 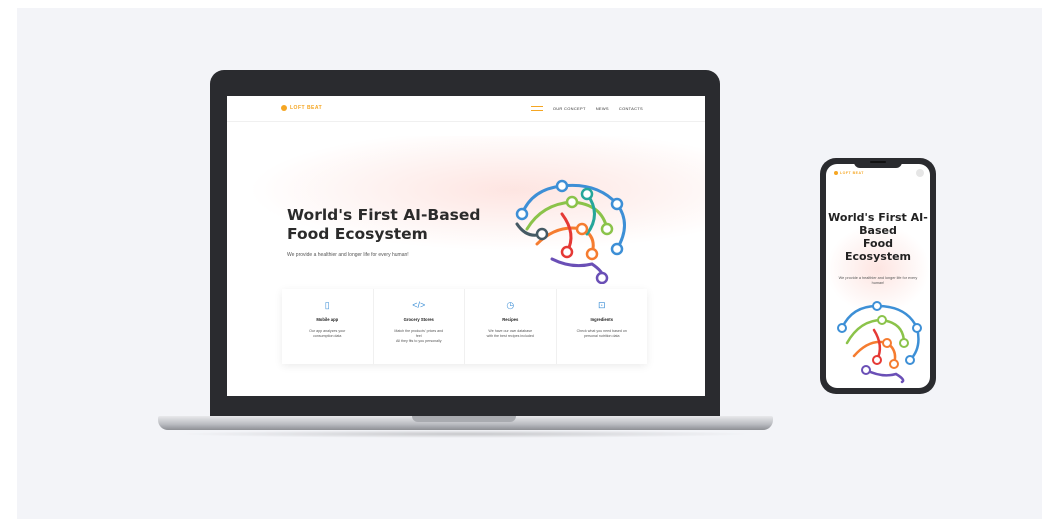 What do you see at coordinates (569, 108) in the screenshot?
I see `nav-item-our-concept: OUR CONCEPT` at bounding box center [569, 108].